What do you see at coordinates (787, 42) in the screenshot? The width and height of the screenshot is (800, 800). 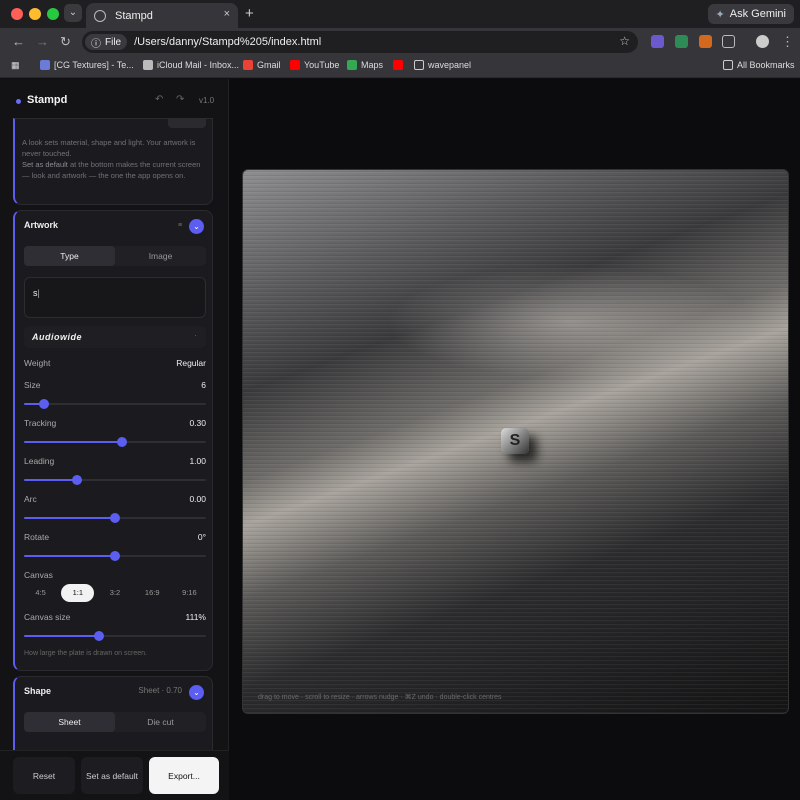 I see `menu-dots-icon: ⋮` at bounding box center [787, 42].